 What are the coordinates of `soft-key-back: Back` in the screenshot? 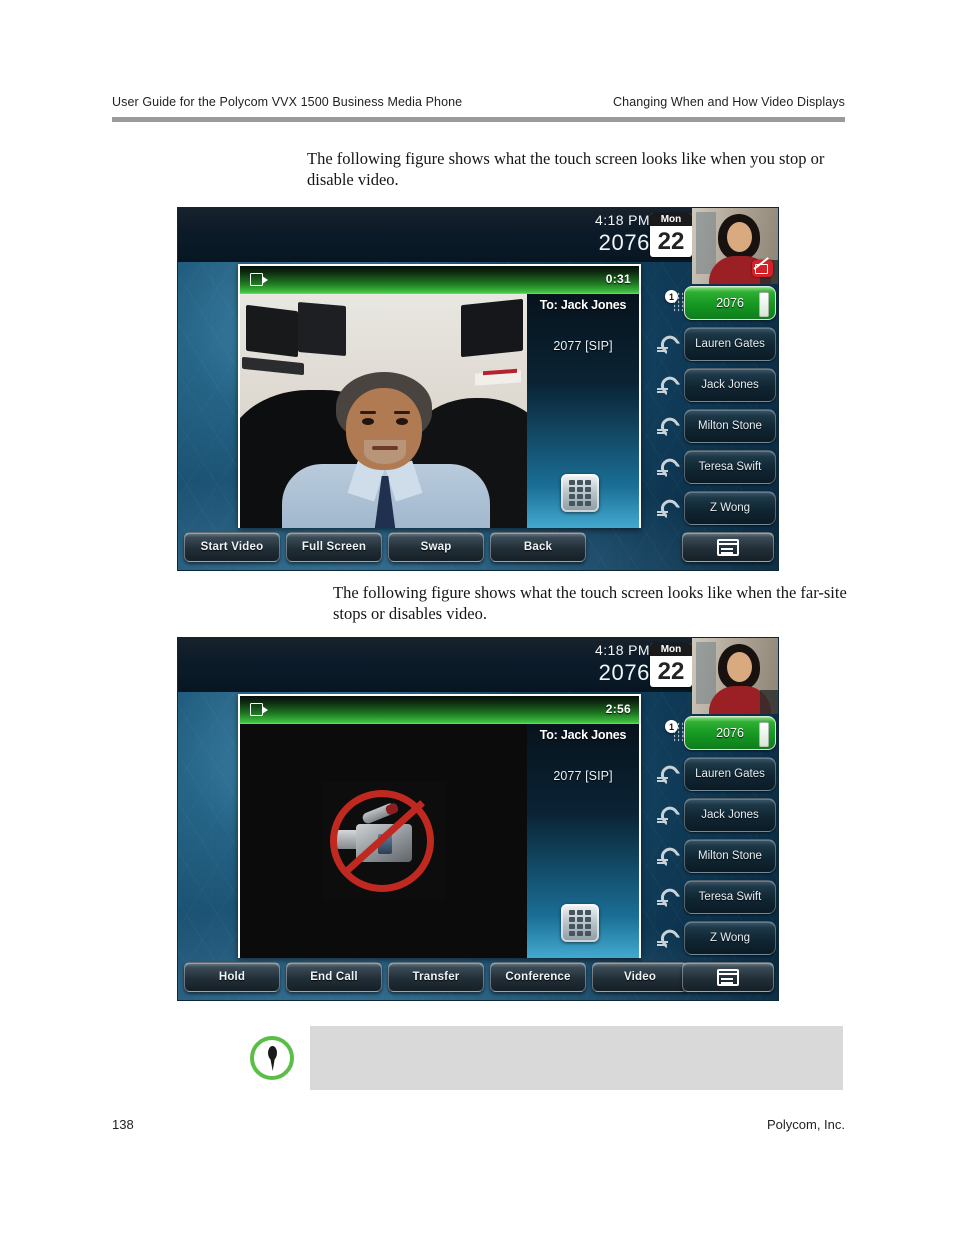 It's located at (538, 547).